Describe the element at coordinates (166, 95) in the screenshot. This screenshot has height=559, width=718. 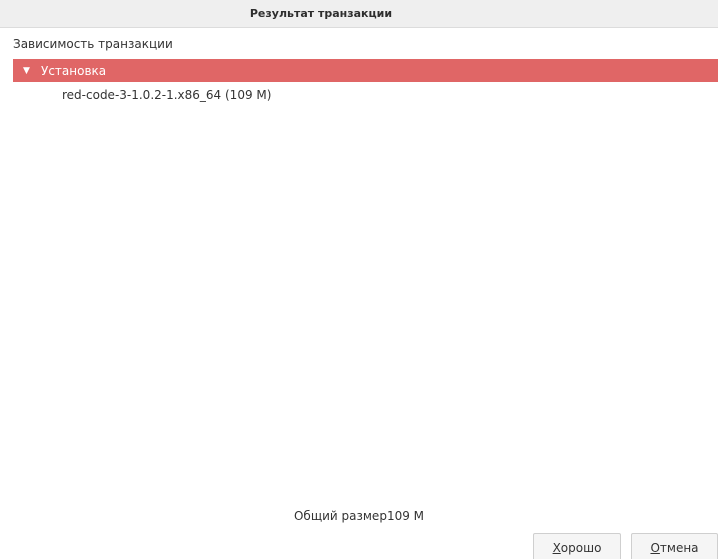
I see `tree-item-package: red-code-3-1.0.2-1.x86_64 (109 M)` at that location.